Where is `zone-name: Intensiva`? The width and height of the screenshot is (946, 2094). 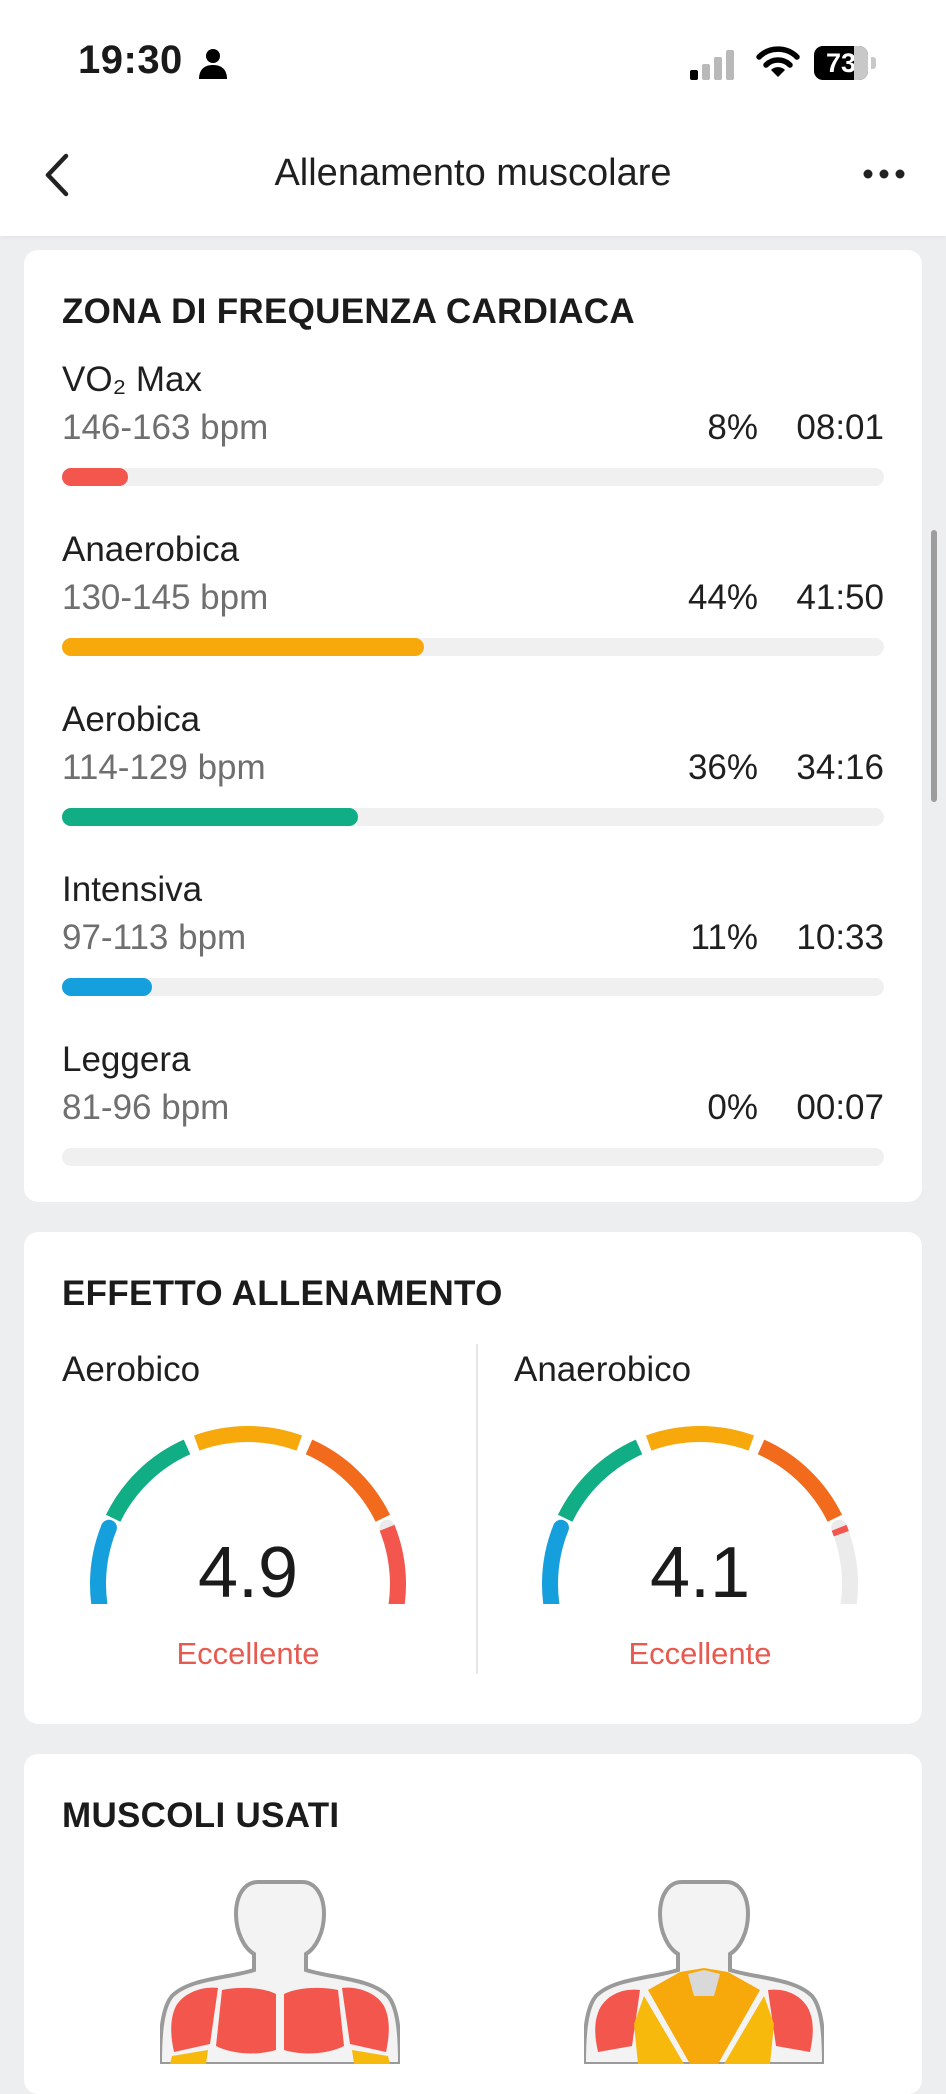 zone-name: Intensiva is located at coordinates (132, 889).